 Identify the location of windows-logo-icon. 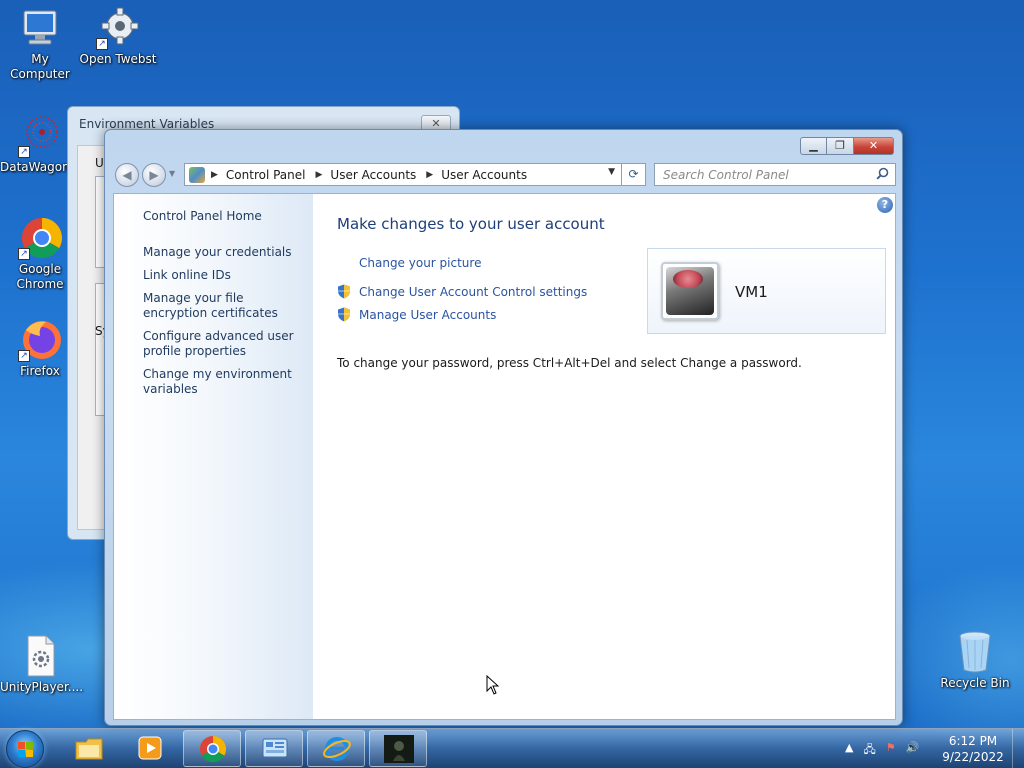
(26, 750).